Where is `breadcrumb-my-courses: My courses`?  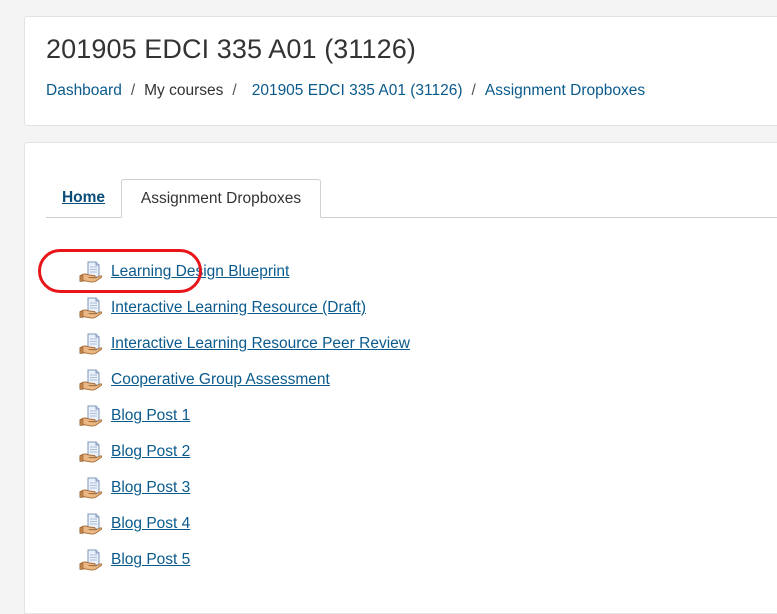 breadcrumb-my-courses: My courses is located at coordinates (184, 90).